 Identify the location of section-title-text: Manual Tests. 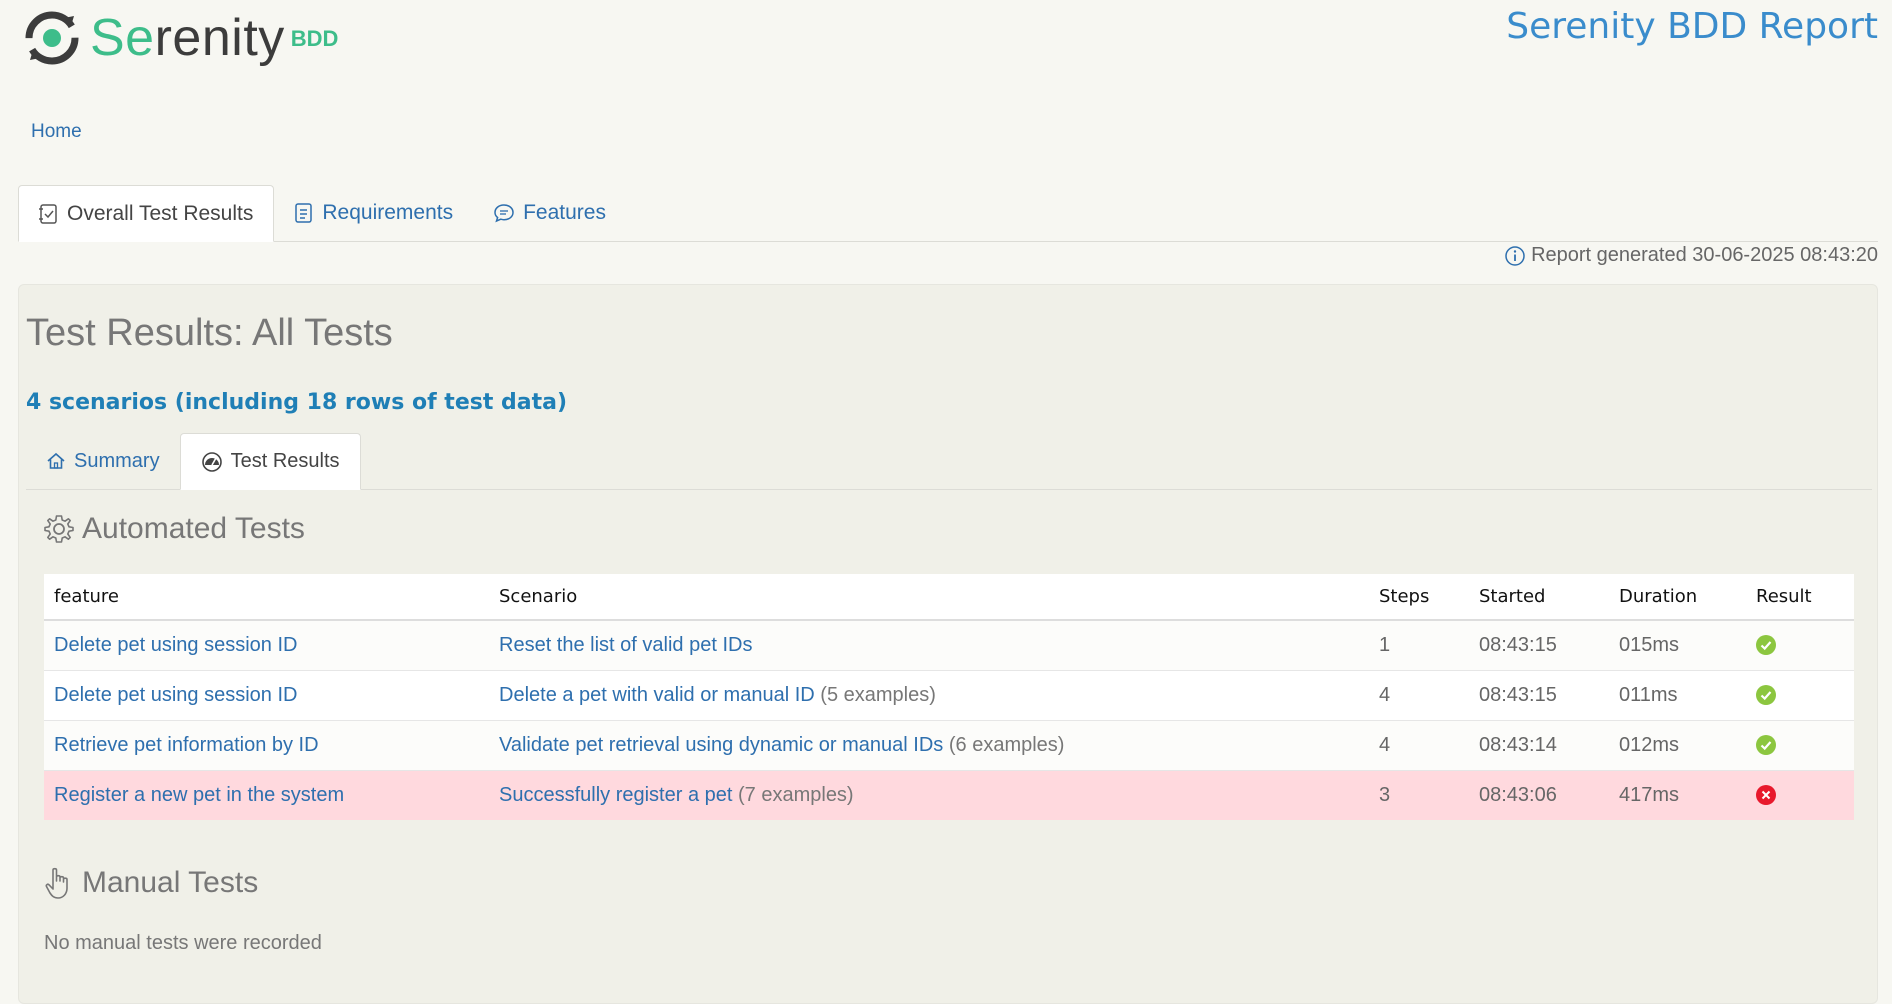
(170, 882).